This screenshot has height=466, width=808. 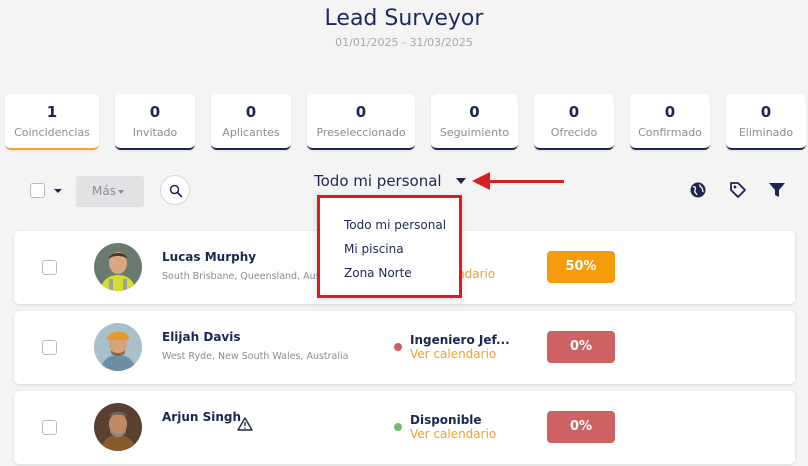 What do you see at coordinates (245, 424) in the screenshot?
I see `warning-icon` at bounding box center [245, 424].